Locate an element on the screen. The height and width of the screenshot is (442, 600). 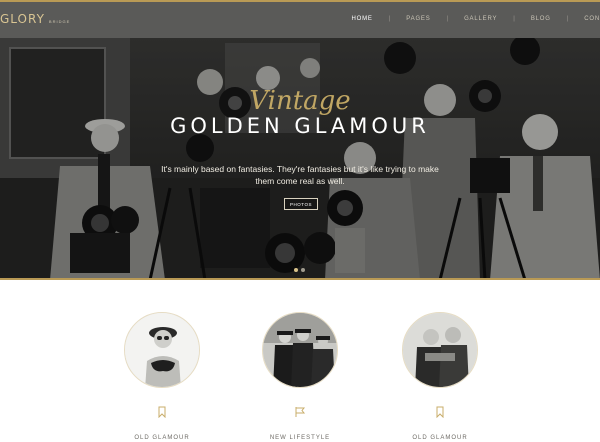
feature-card-3: OLD GLAMOUR is located at coordinates (440, 376).